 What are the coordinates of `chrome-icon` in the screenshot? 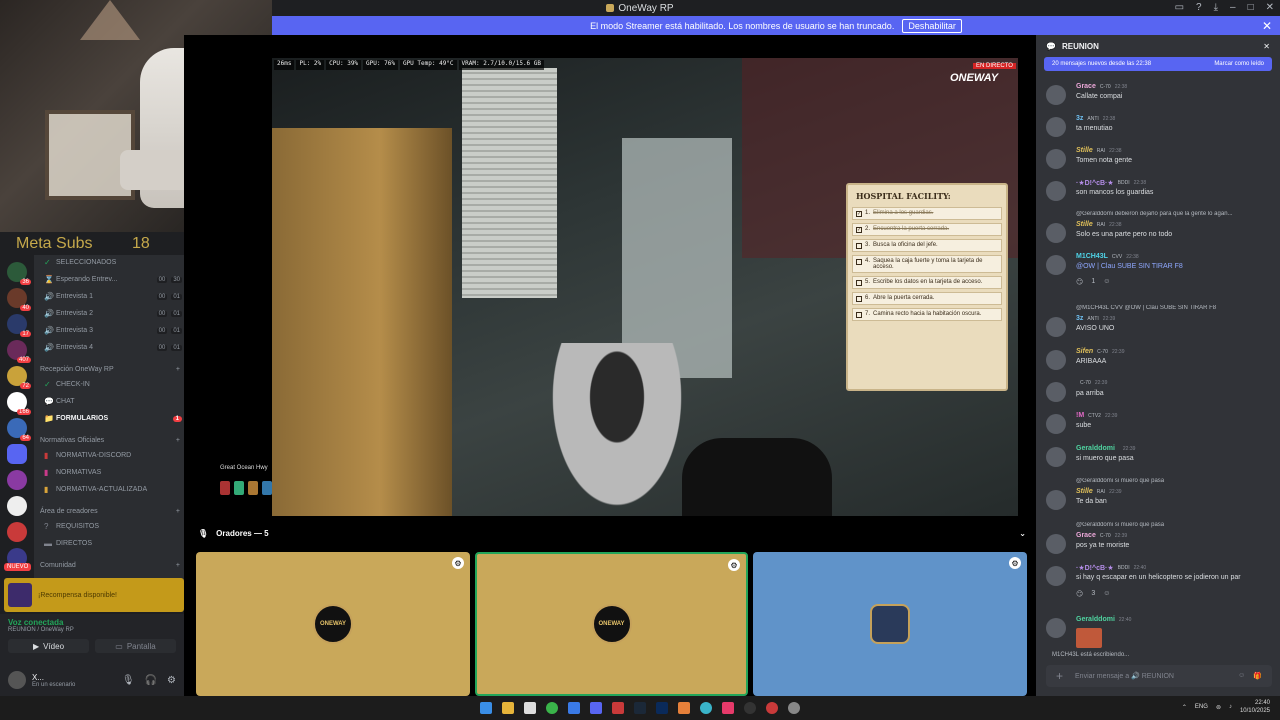 It's located at (552, 708).